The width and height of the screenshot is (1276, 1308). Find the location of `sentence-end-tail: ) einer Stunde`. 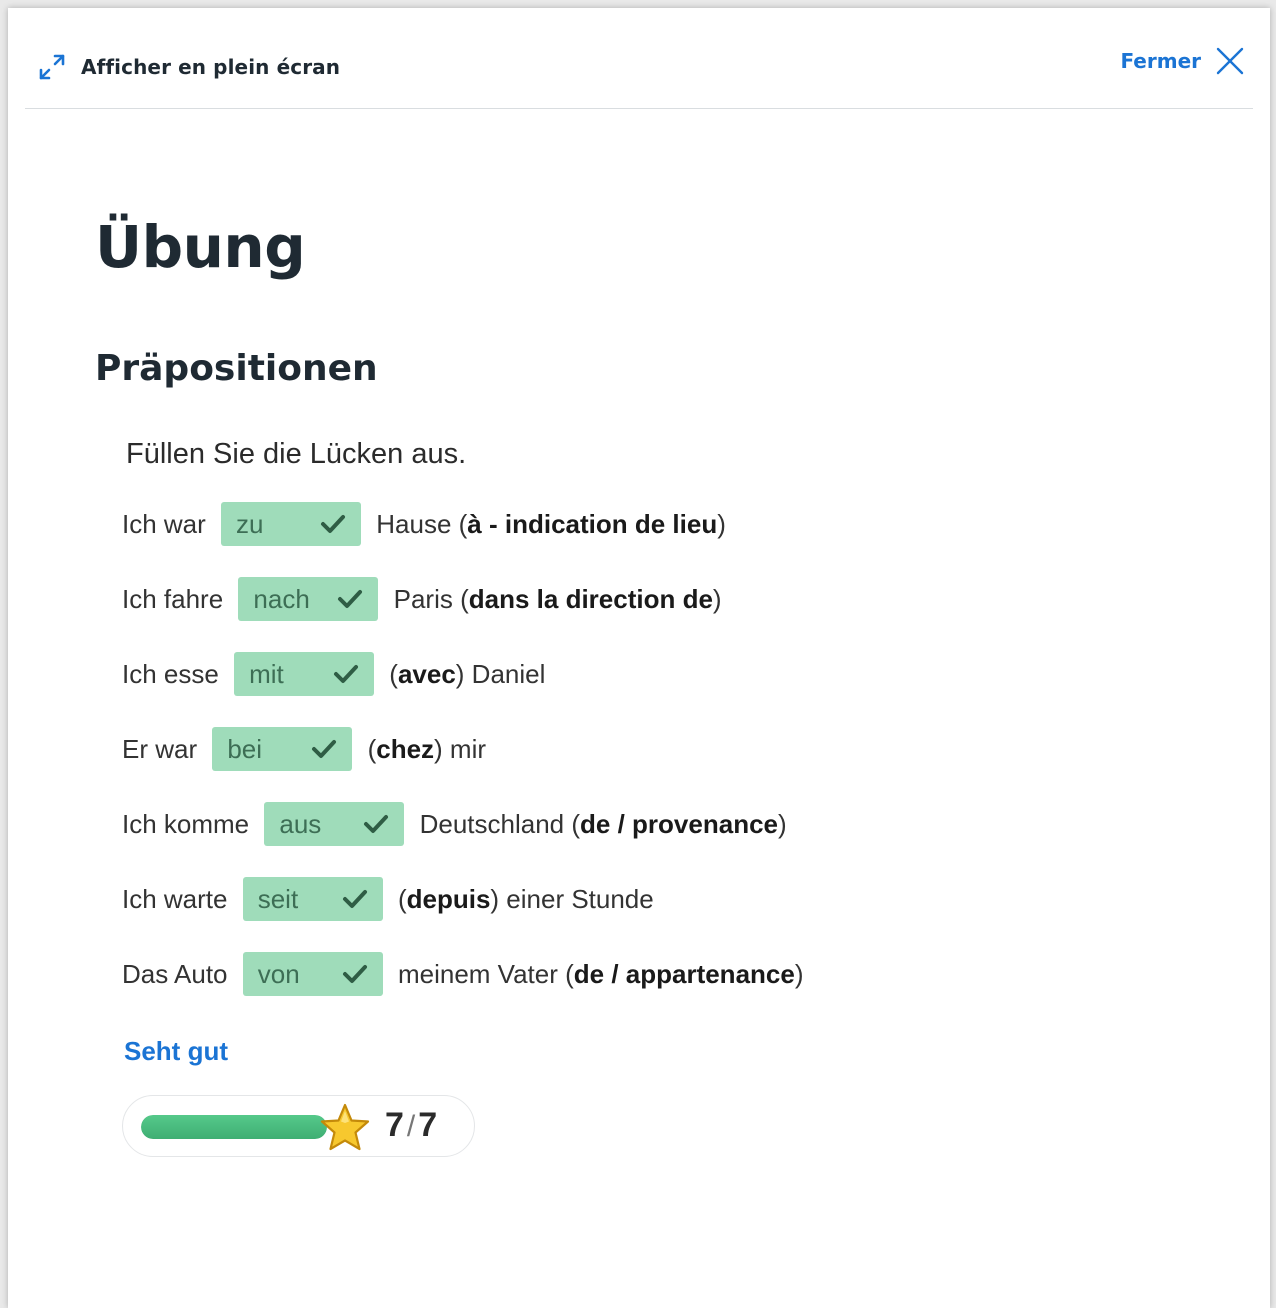

sentence-end-tail: ) einer Stunde is located at coordinates (572, 898).